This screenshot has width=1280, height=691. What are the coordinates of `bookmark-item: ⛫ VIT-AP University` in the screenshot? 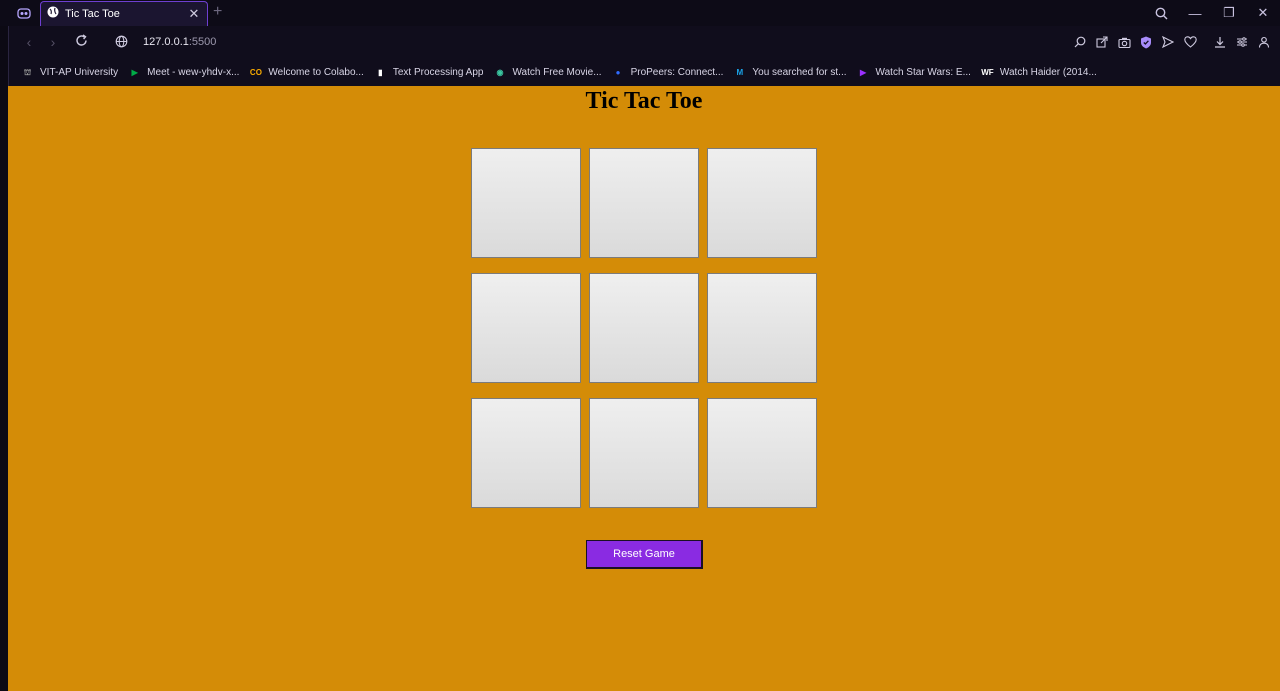 It's located at (69, 72).